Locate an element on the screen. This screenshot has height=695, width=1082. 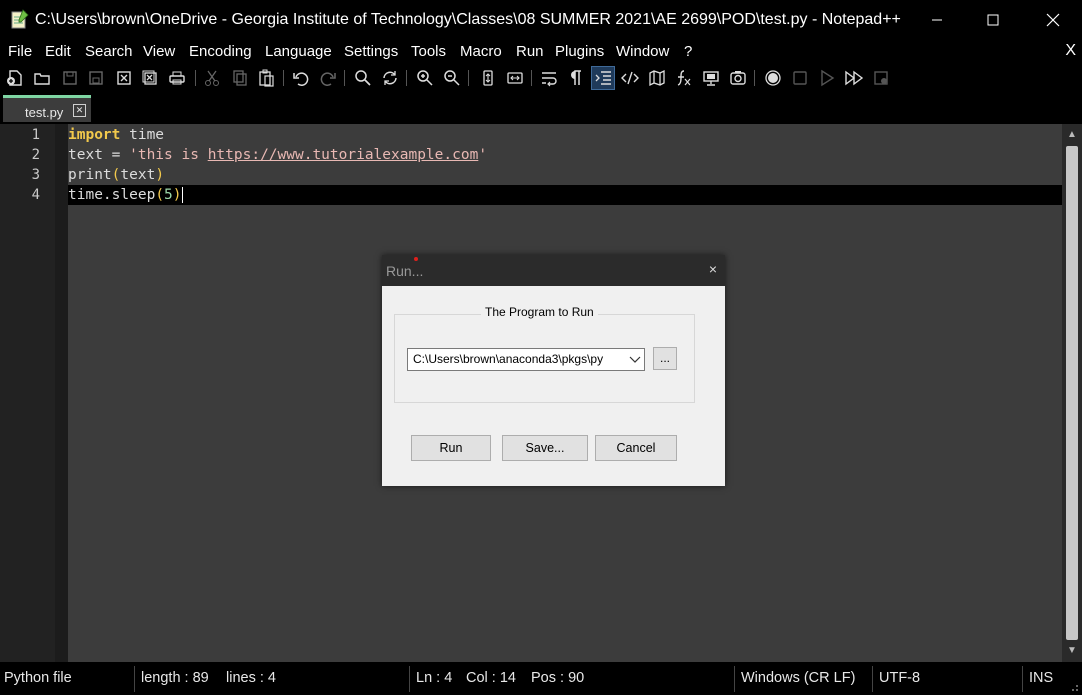
run-macro-multiple-icon is located at coordinates (854, 78).